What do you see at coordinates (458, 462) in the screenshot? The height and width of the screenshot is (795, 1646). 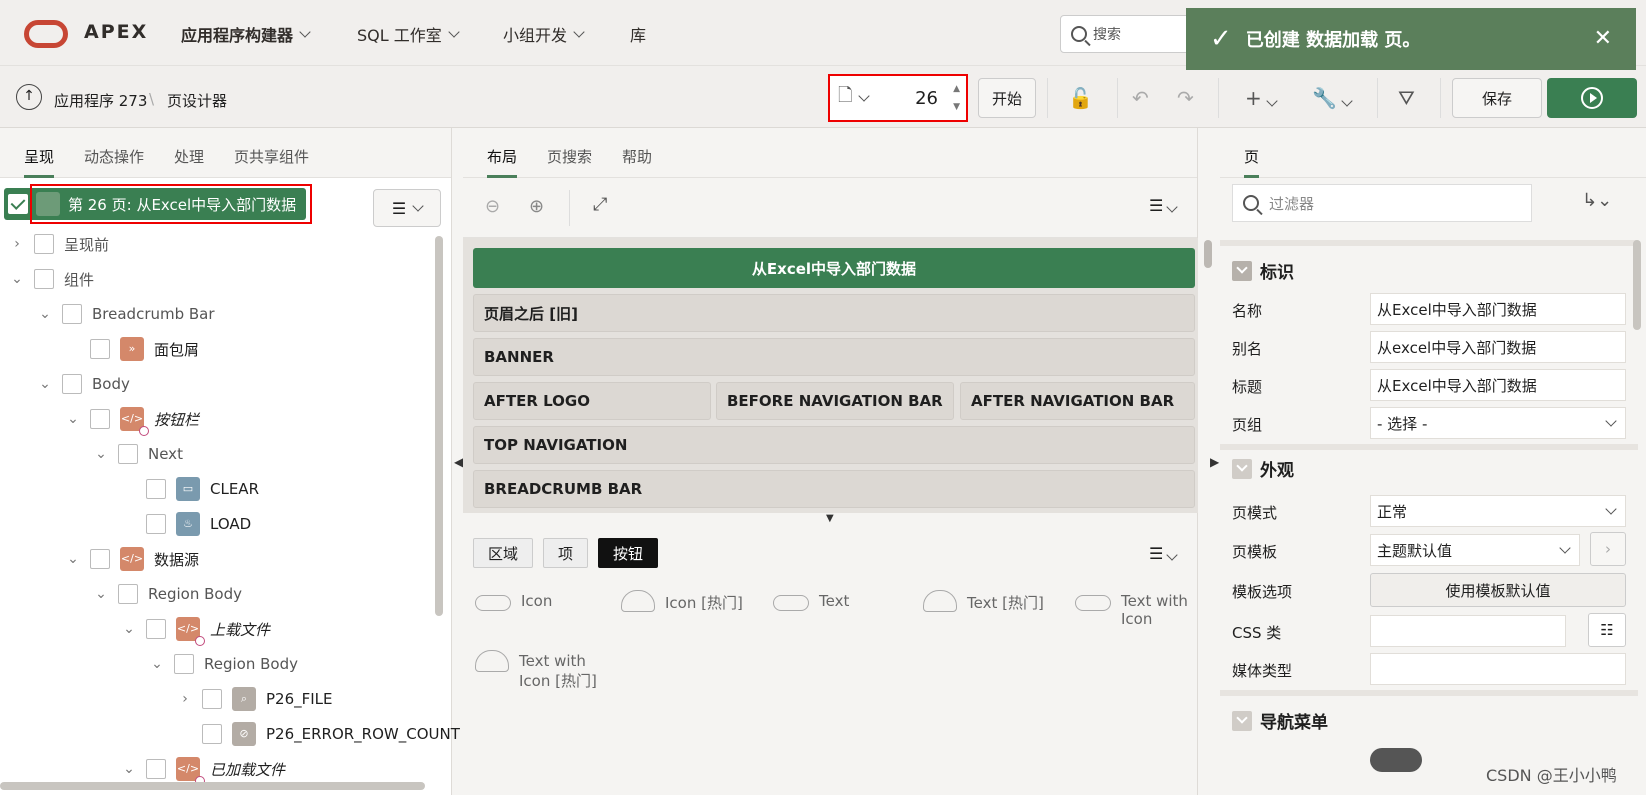 I see `collapse-left-icon: ◀` at bounding box center [458, 462].